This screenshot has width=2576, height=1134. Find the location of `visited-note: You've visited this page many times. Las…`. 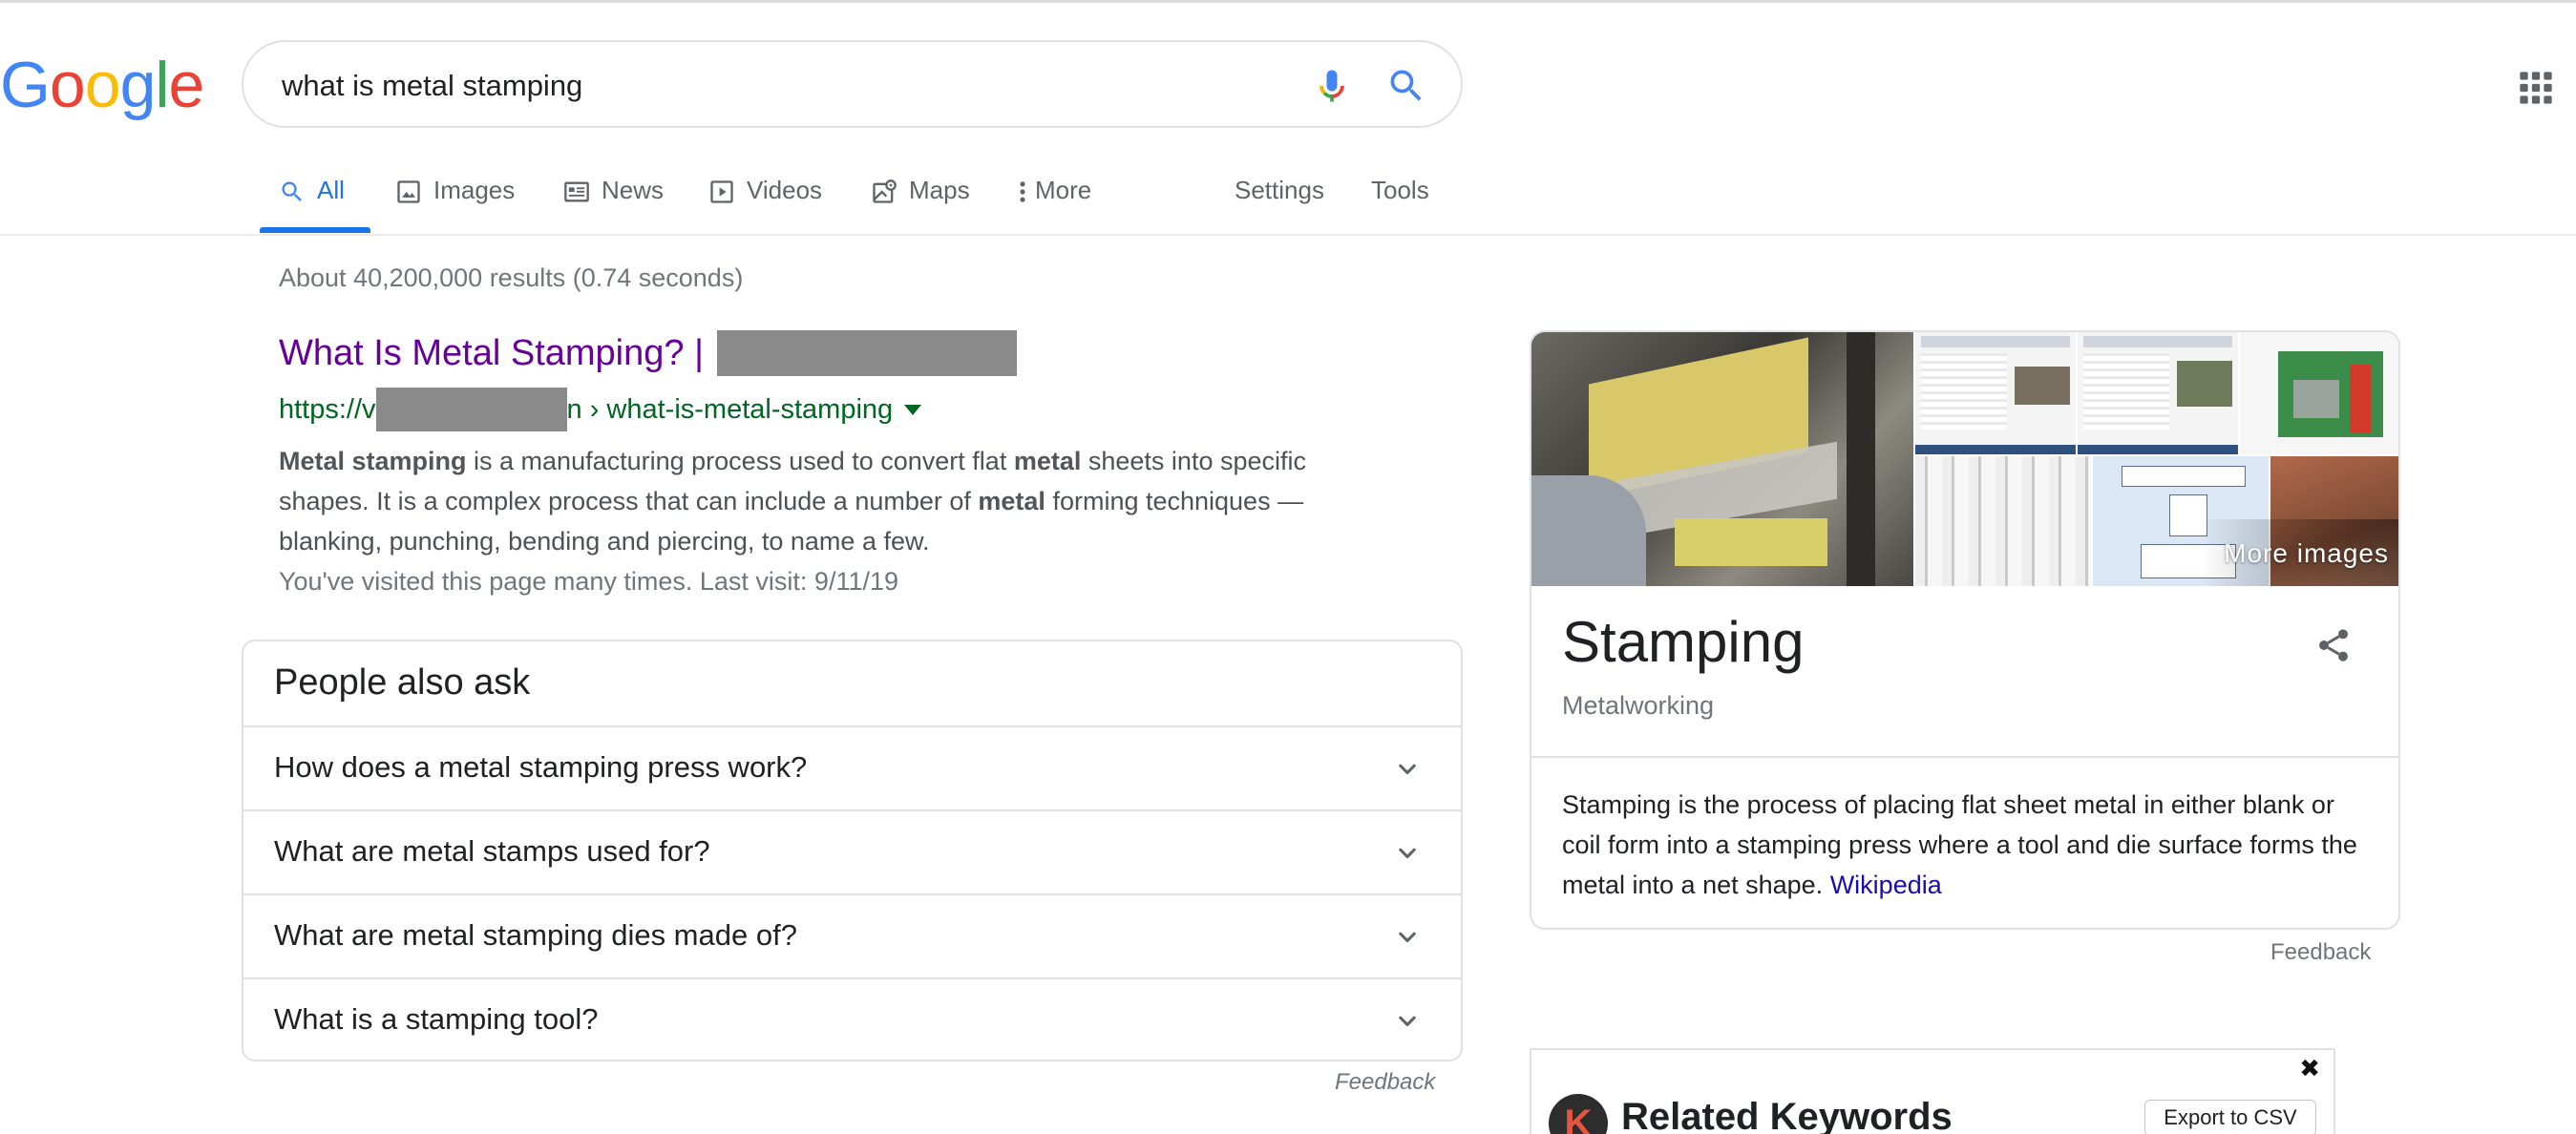

visited-note: You've visited this page many times. Las… is located at coordinates (589, 582).